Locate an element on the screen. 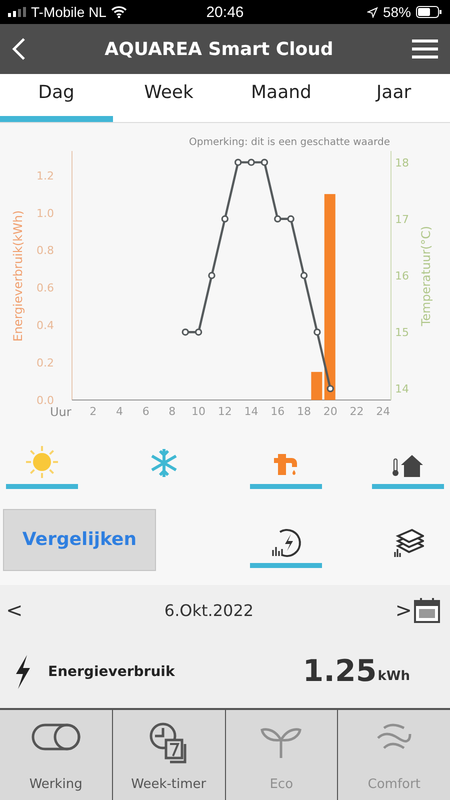 Image resolution: width=450 pixels, height=800 pixels. x-tick-label: 4 is located at coordinates (119, 411).